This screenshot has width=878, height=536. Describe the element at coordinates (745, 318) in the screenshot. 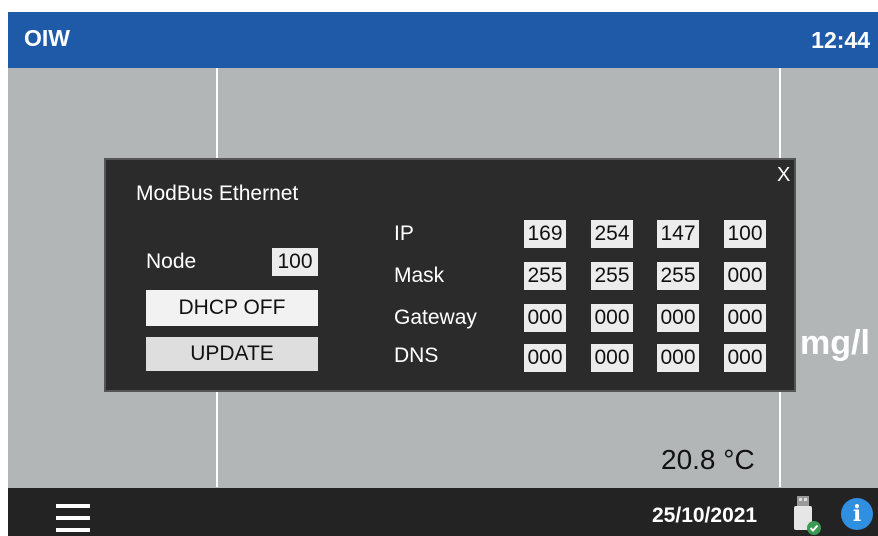

I see `gateway-octet-4: 000` at that location.